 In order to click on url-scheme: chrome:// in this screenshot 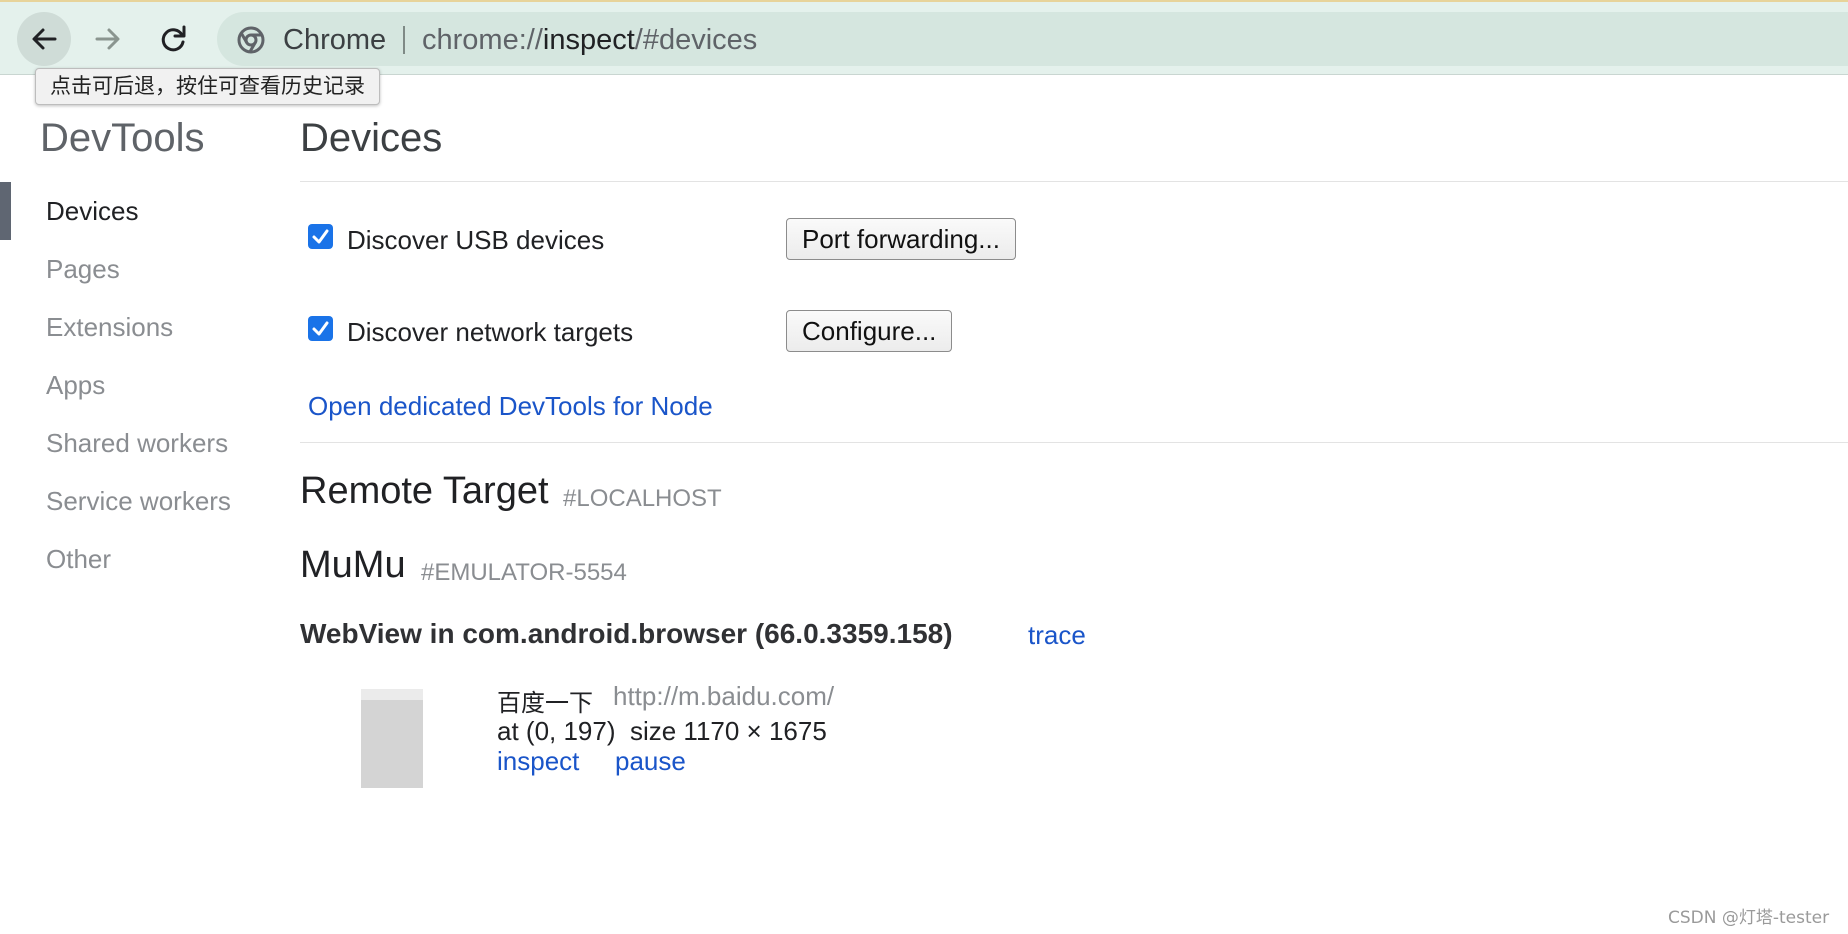, I will do `click(482, 40)`.